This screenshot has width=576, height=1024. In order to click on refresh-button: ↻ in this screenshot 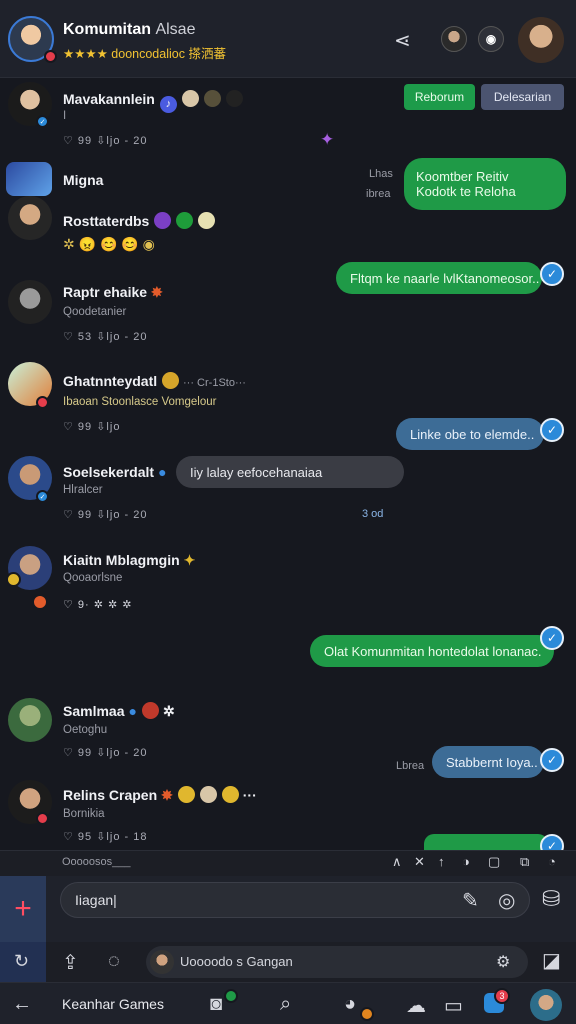, I will do `click(23, 962)`.